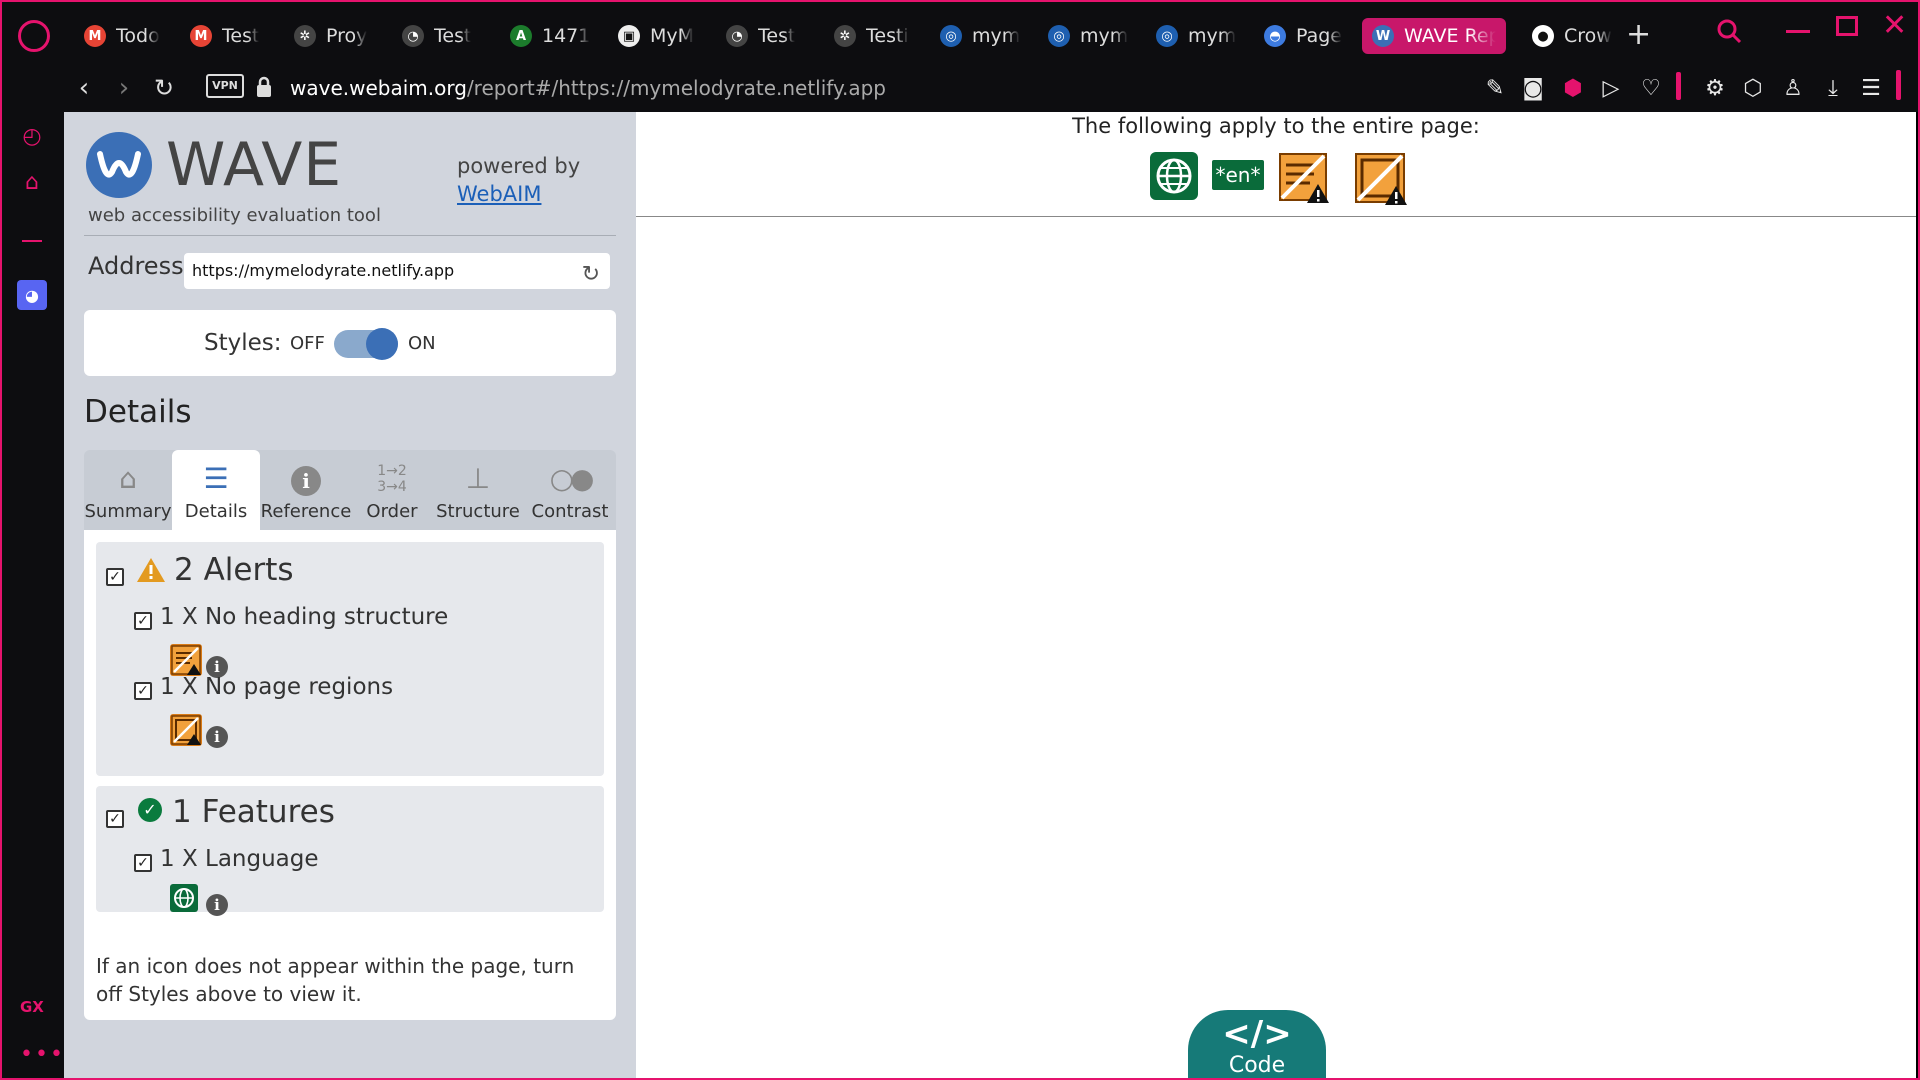 The height and width of the screenshot is (1080, 1920). What do you see at coordinates (845, 36) in the screenshot?
I see `openai-icon: ✲` at bounding box center [845, 36].